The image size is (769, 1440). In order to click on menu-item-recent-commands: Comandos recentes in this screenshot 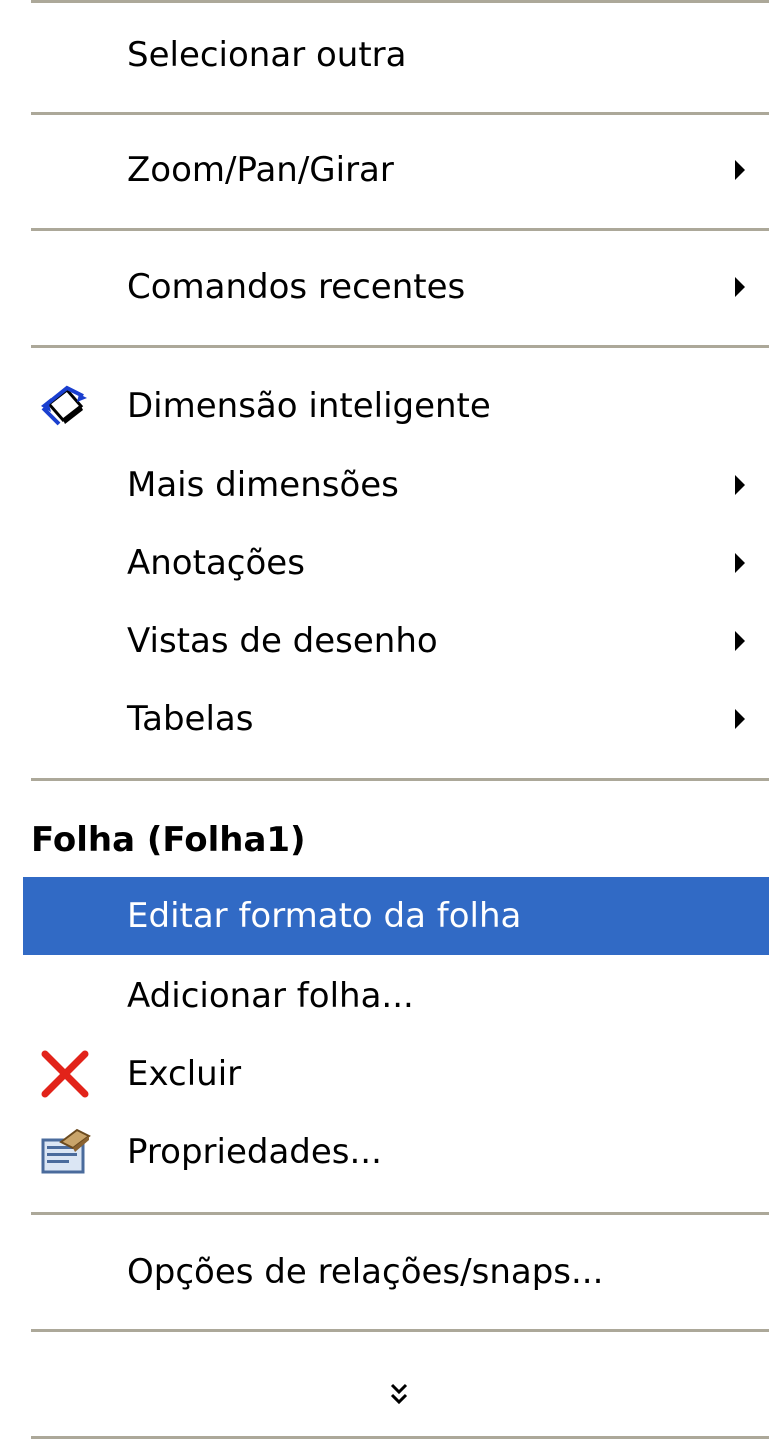, I will do `click(396, 287)`.